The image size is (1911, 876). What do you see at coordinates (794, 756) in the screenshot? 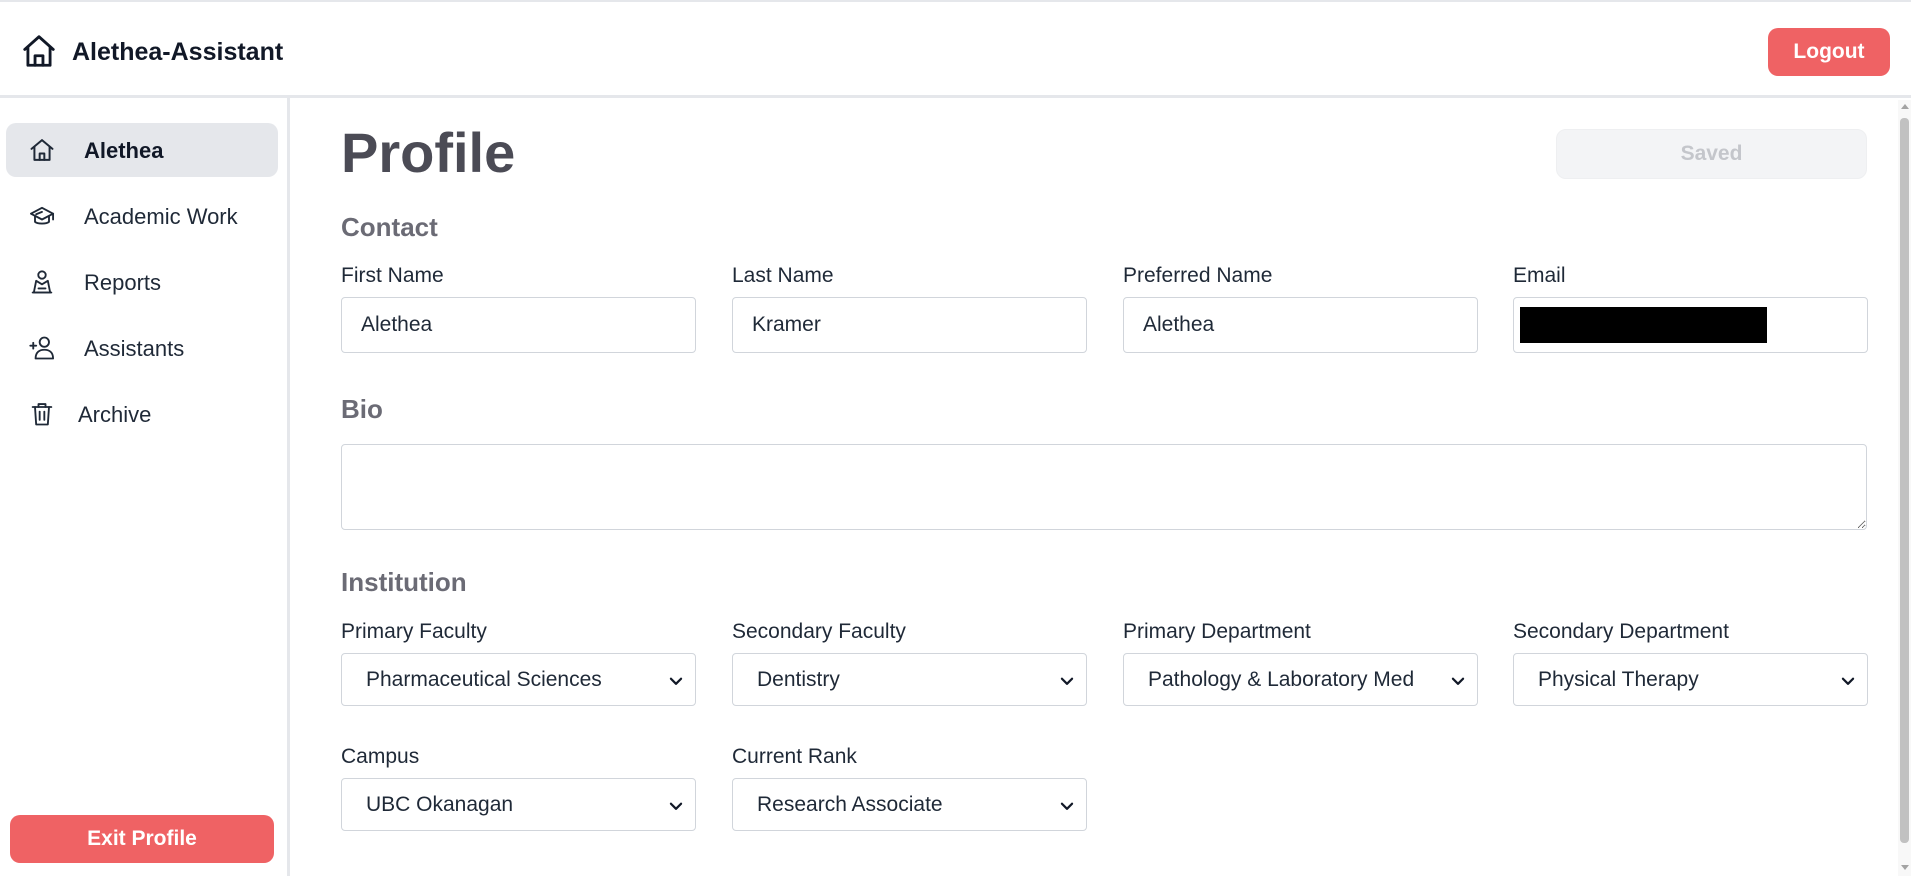
I see `current-rank-label: Current Rank` at bounding box center [794, 756].